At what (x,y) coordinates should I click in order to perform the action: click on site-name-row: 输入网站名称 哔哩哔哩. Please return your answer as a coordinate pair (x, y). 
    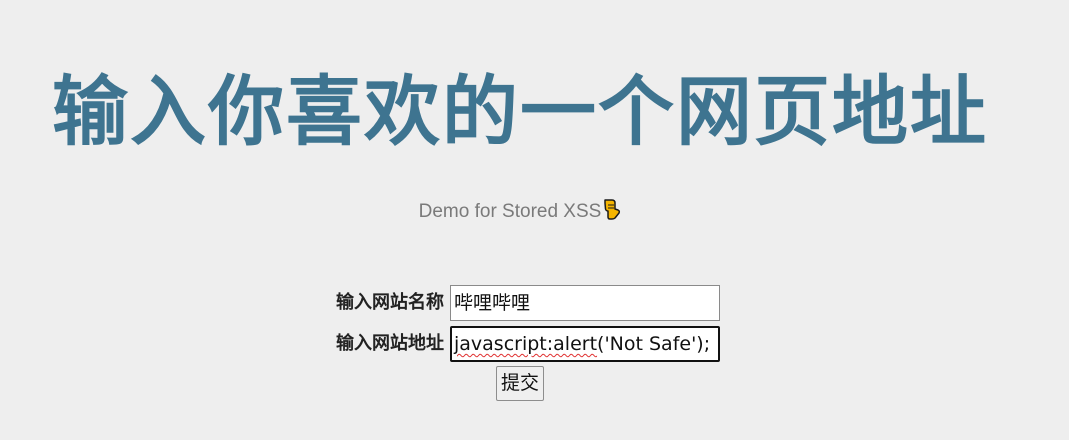
    Looking at the image, I should click on (534, 303).